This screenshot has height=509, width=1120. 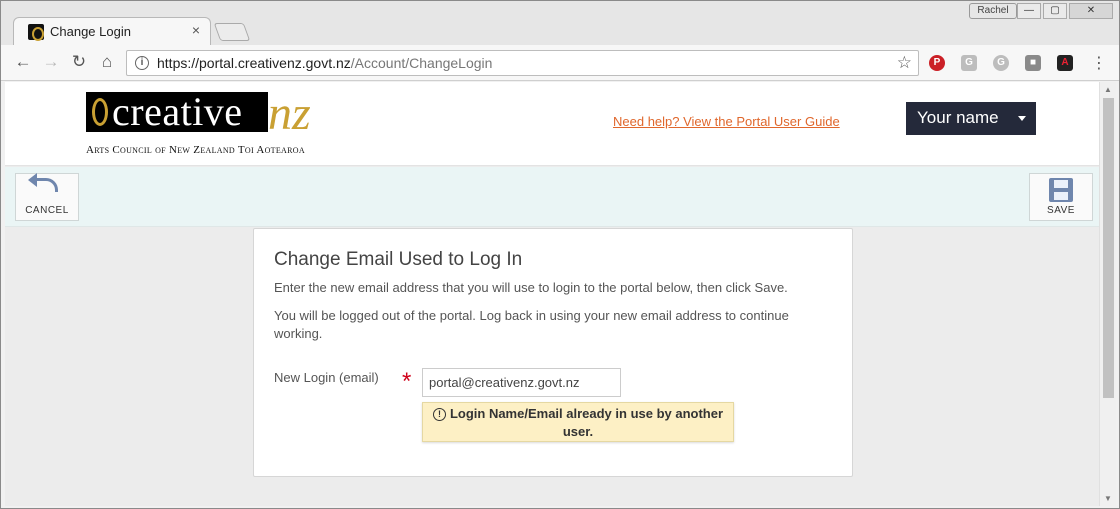 I want to click on page-title: Change Email Used to Log In, so click(x=398, y=259).